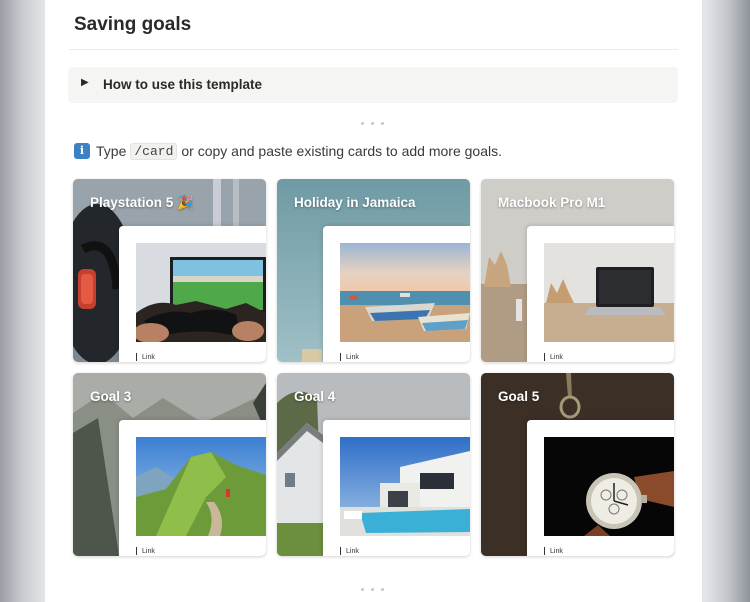  What do you see at coordinates (609, 292) in the screenshot?
I see `laptop-desk-image` at bounding box center [609, 292].